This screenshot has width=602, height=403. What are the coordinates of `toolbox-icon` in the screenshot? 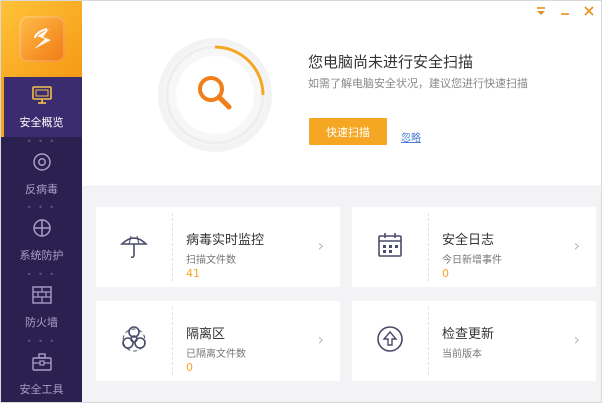 It's located at (42, 362).